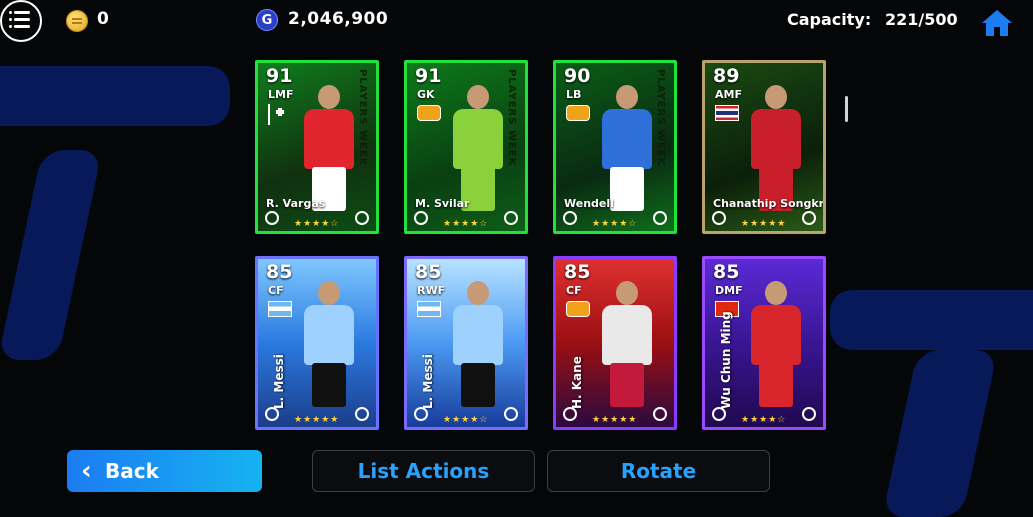 This screenshot has width=1033, height=517. What do you see at coordinates (574, 94) in the screenshot?
I see `player-position: LB` at bounding box center [574, 94].